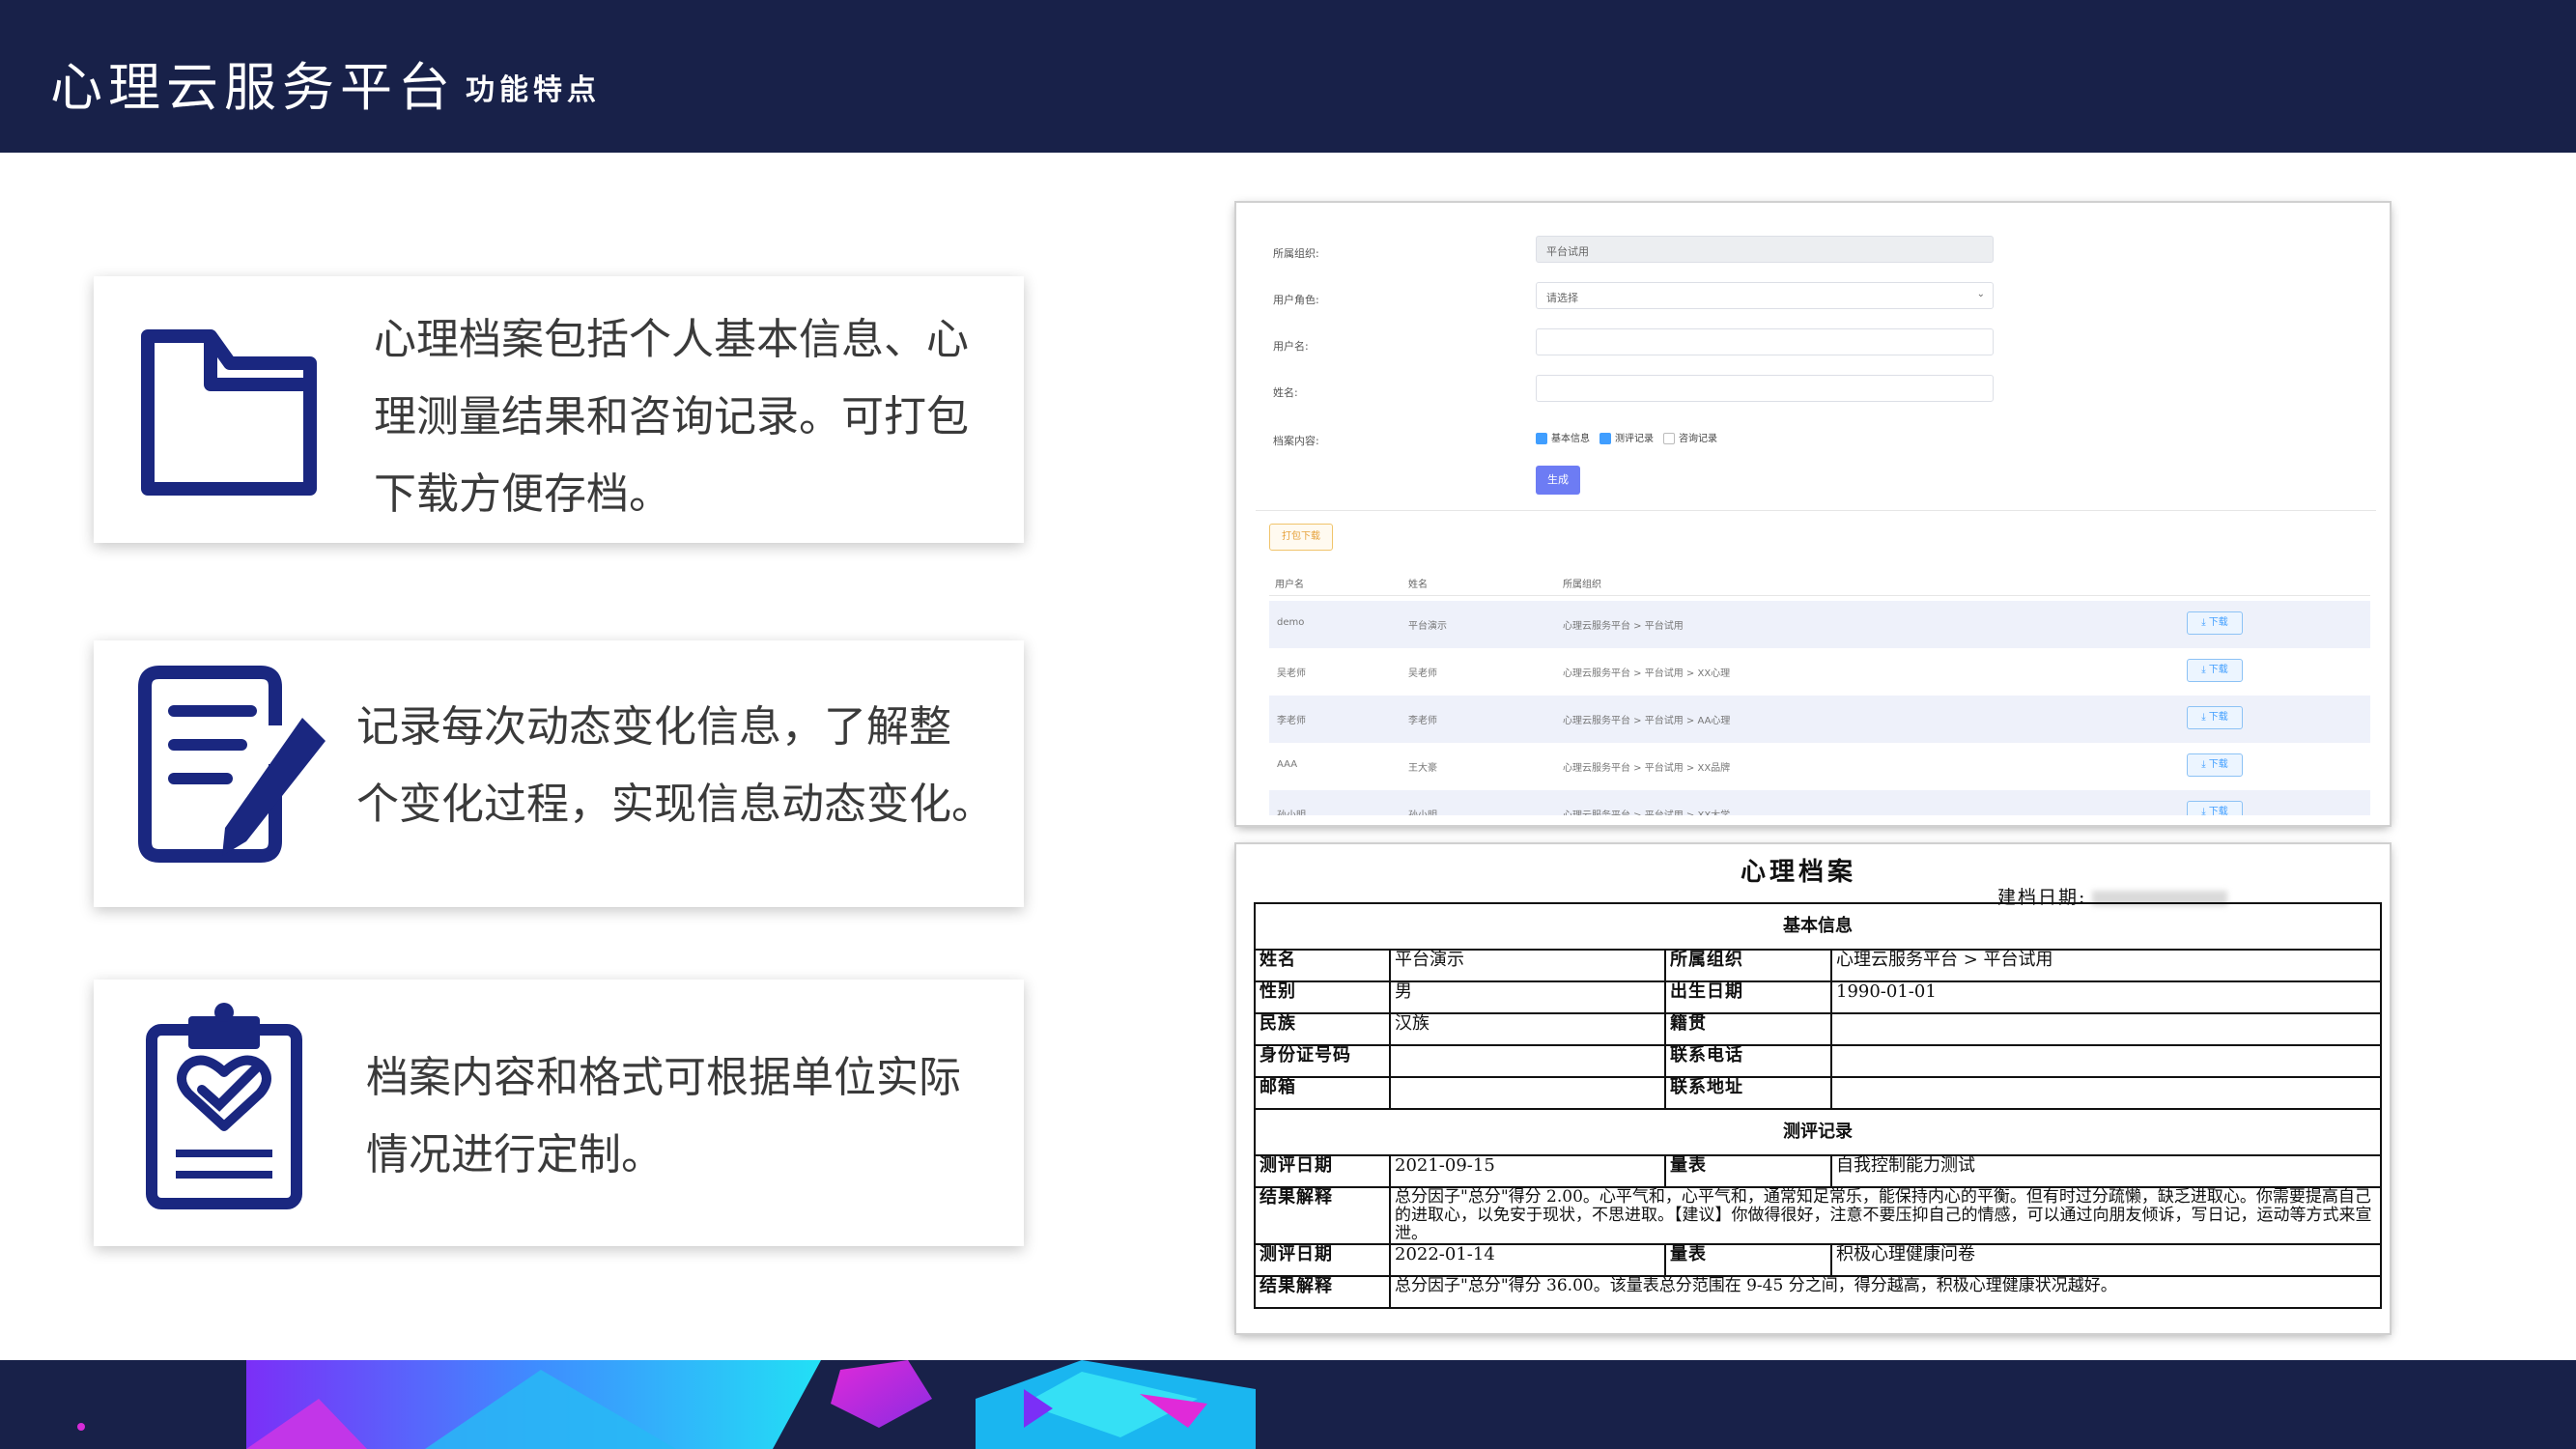 The height and width of the screenshot is (1449, 2576). What do you see at coordinates (1527, 1260) in the screenshot?
I see `cell-value: 2022-01-14` at bounding box center [1527, 1260].